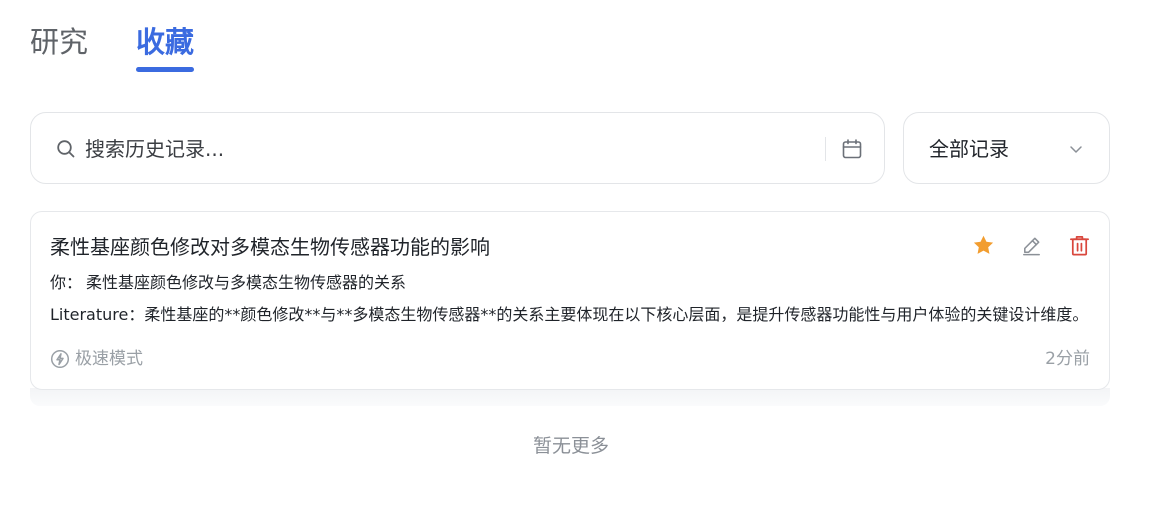  I want to click on chevron-down-icon, so click(1076, 149).